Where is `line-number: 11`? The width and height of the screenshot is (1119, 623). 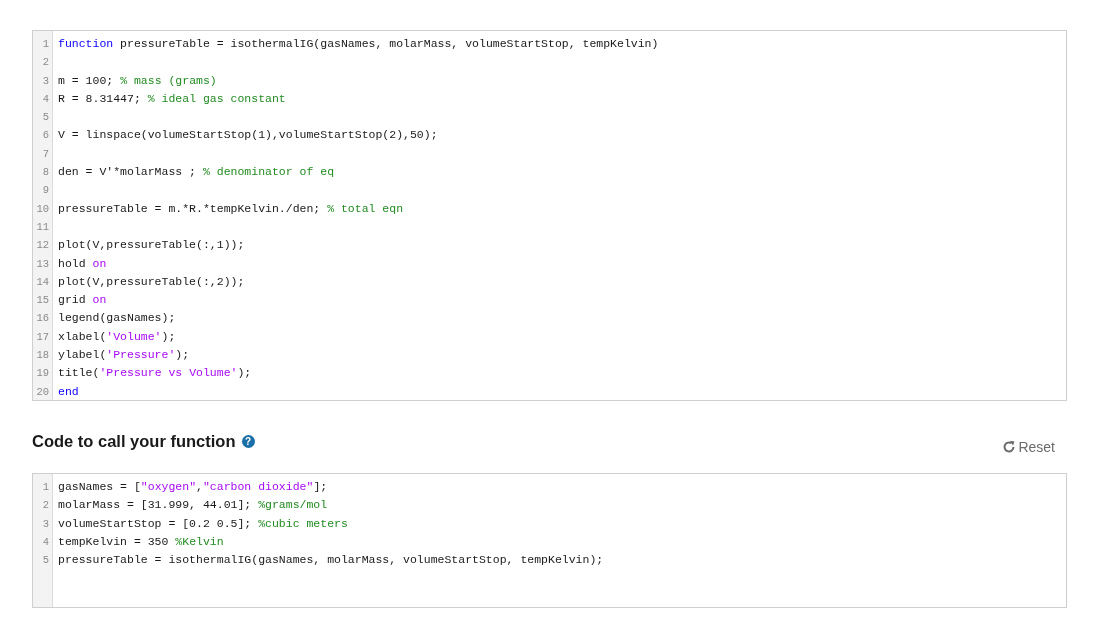
line-number: 11 is located at coordinates (42, 227).